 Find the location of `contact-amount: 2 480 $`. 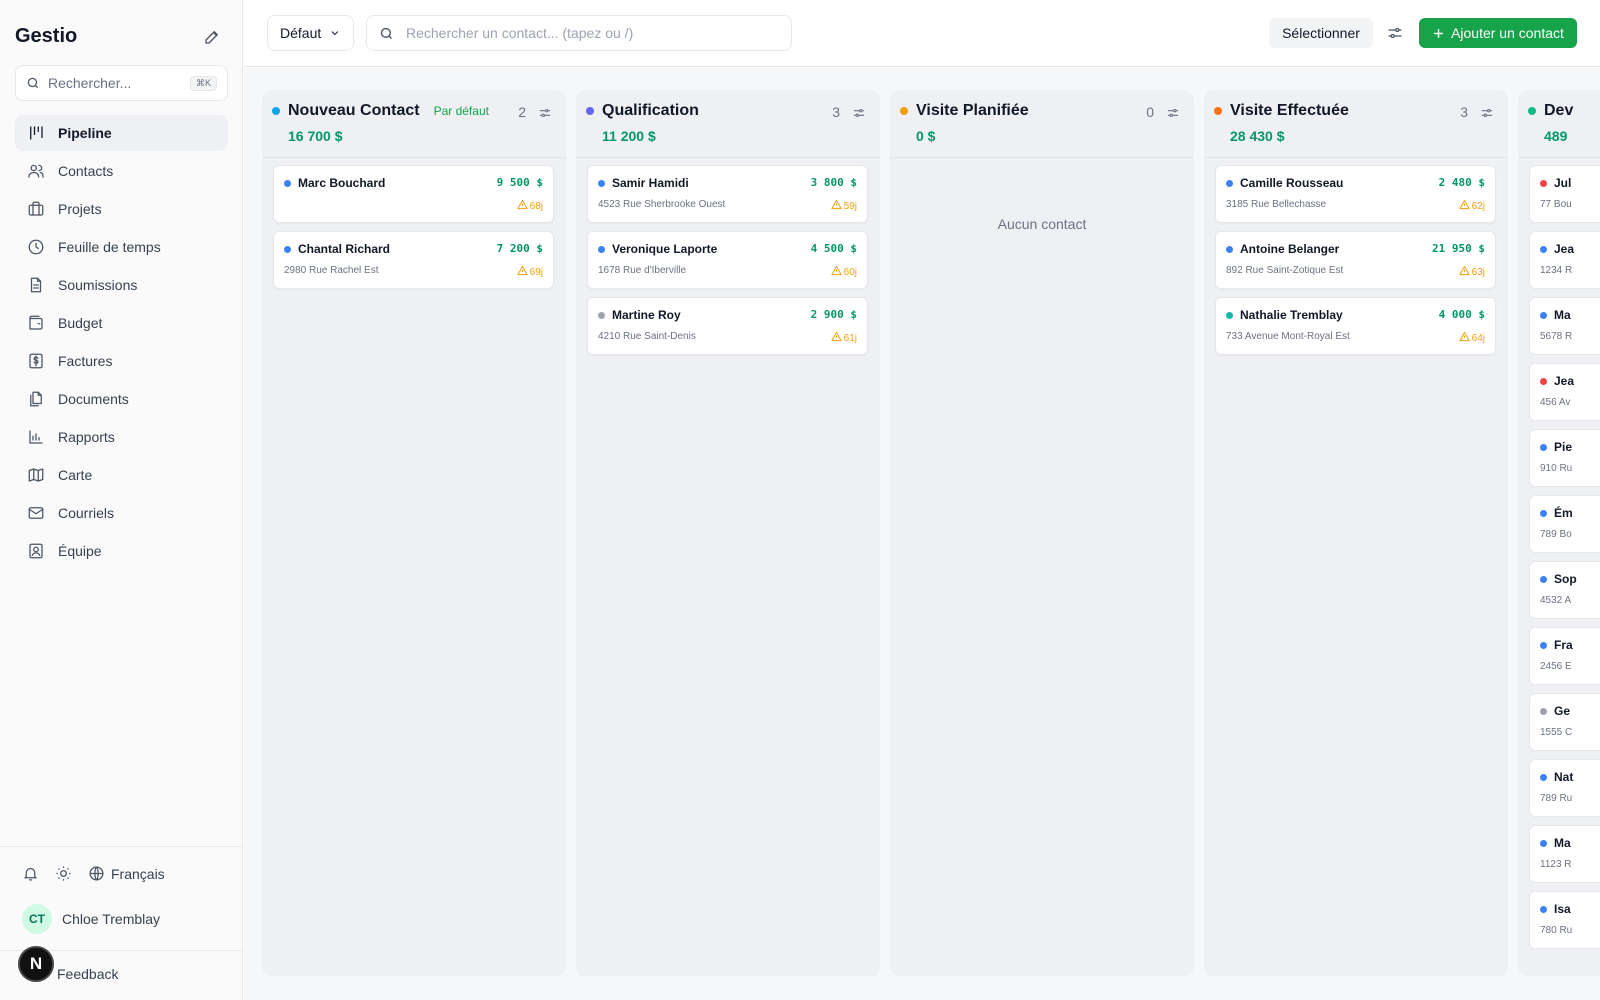

contact-amount: 2 480 $ is located at coordinates (1461, 182).